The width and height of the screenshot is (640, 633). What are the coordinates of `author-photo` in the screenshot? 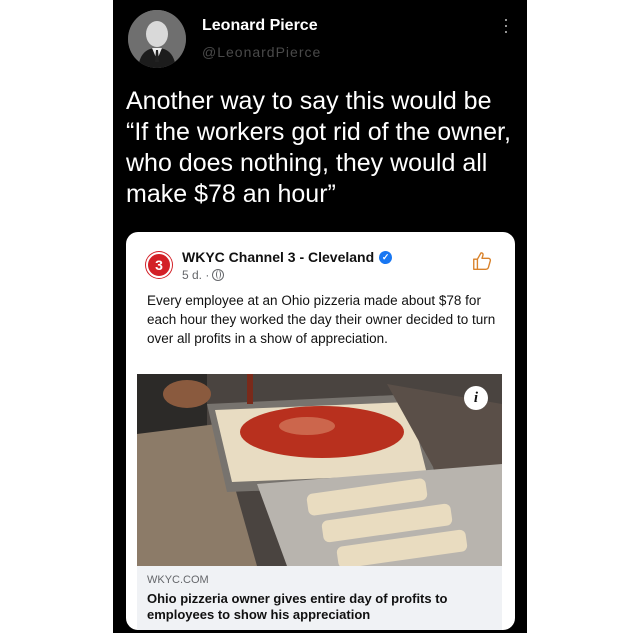 It's located at (157, 39).